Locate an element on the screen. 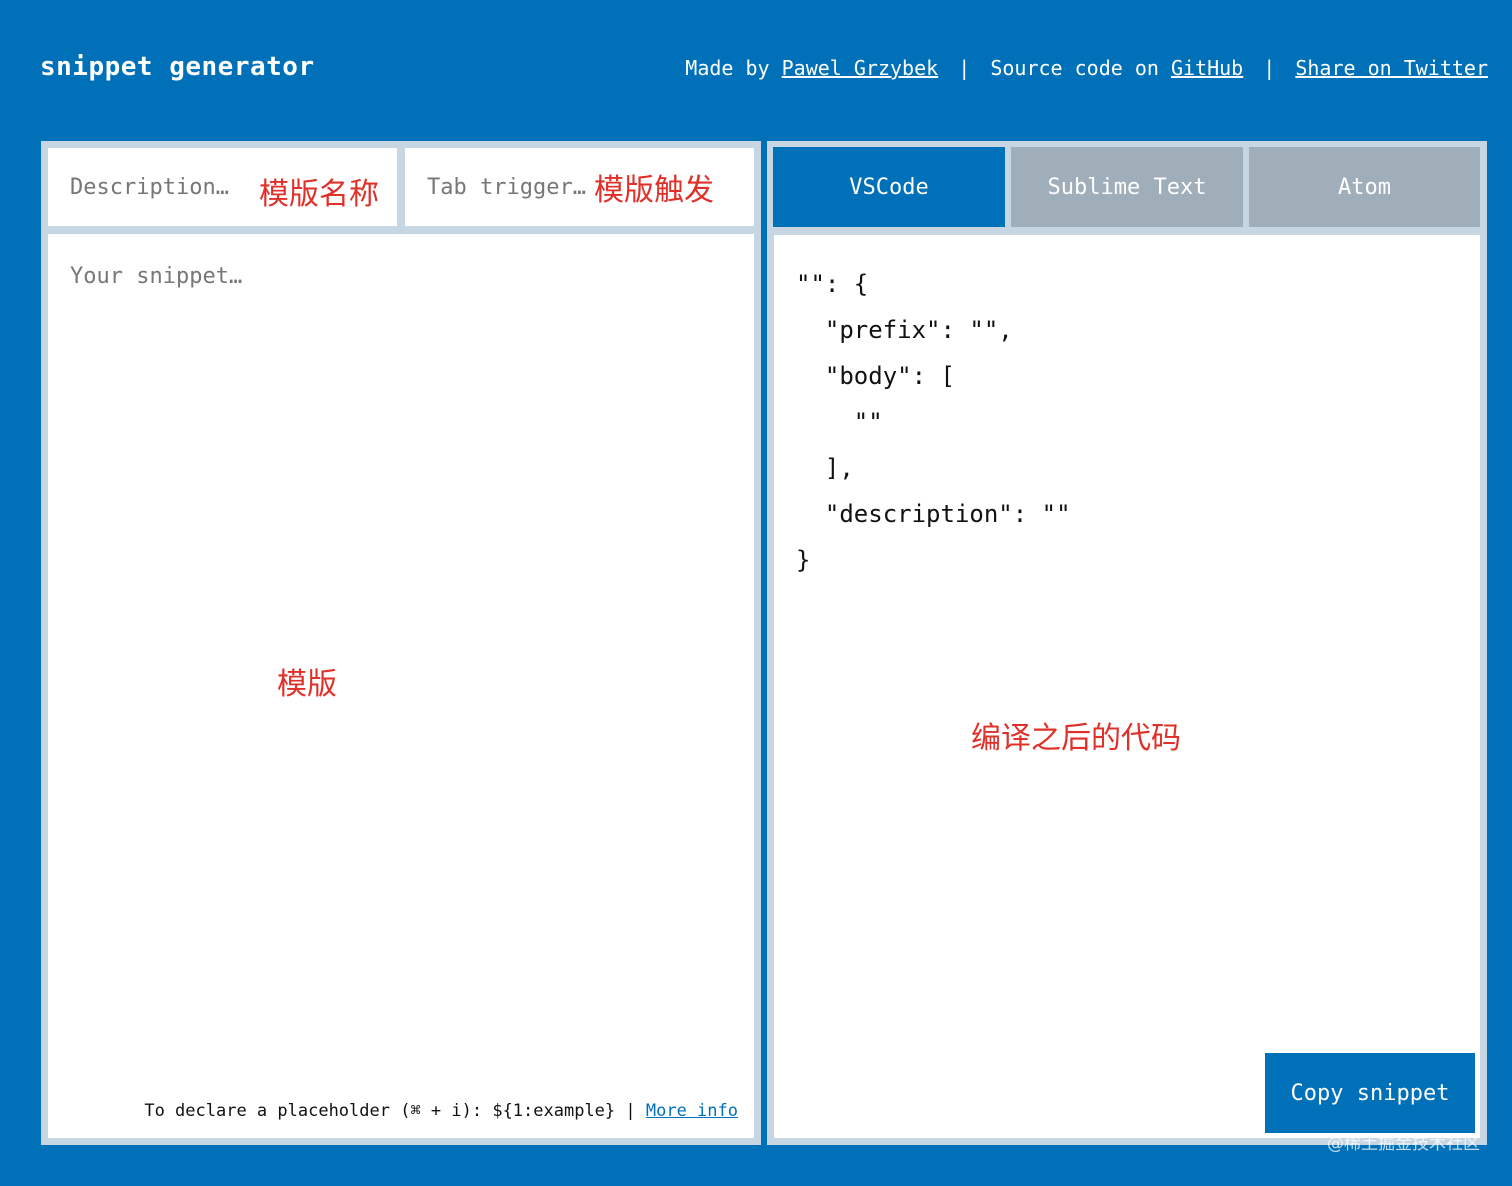 The width and height of the screenshot is (1512, 1186). annotation-template: 模版 is located at coordinates (307, 684).